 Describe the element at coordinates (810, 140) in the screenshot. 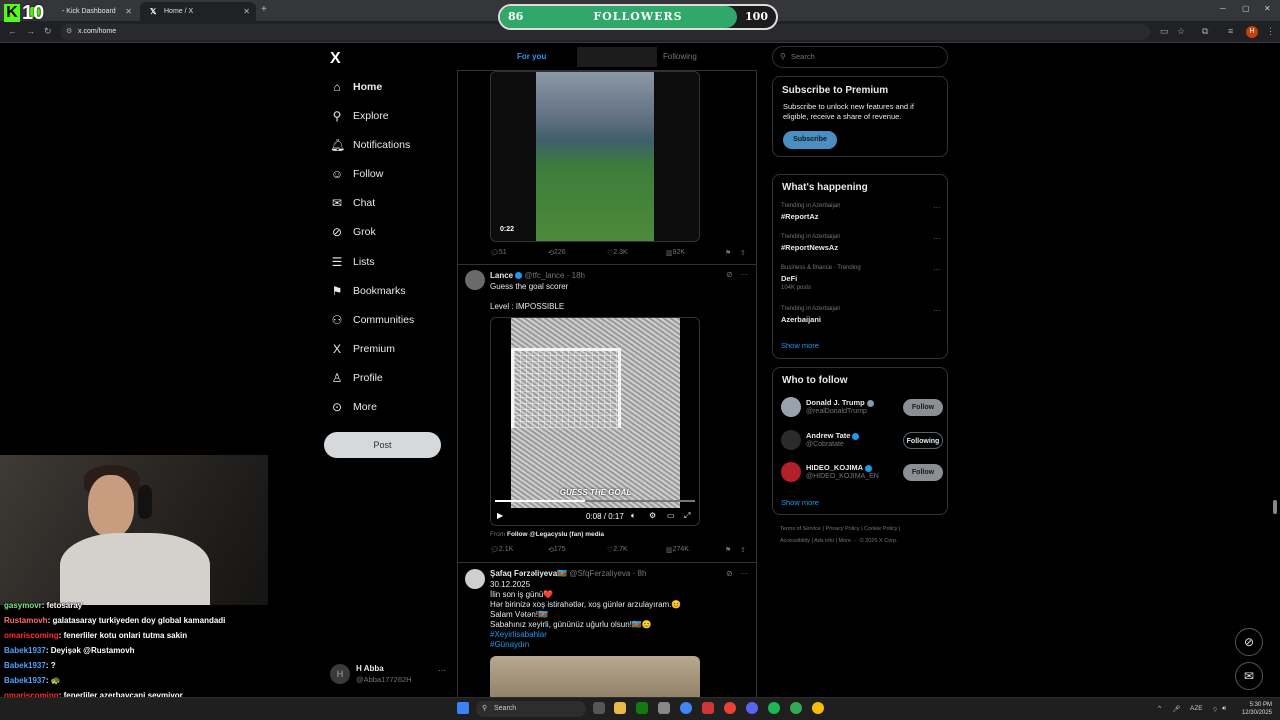

I see `subscribe-button: Subscribe` at that location.